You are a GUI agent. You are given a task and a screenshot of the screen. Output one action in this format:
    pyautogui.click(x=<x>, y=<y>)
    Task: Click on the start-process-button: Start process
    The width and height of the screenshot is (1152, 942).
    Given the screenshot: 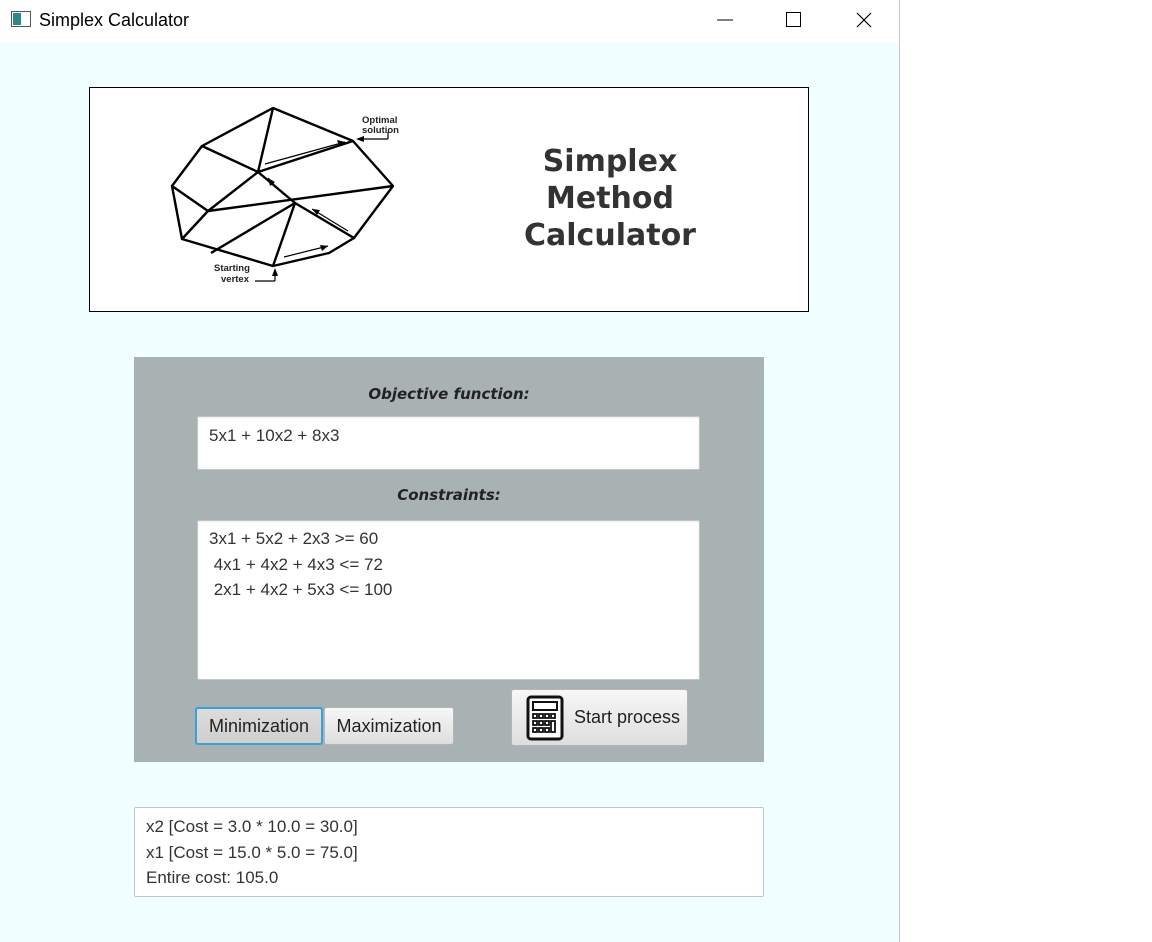 What is the action you would take?
    pyautogui.click(x=599, y=717)
    